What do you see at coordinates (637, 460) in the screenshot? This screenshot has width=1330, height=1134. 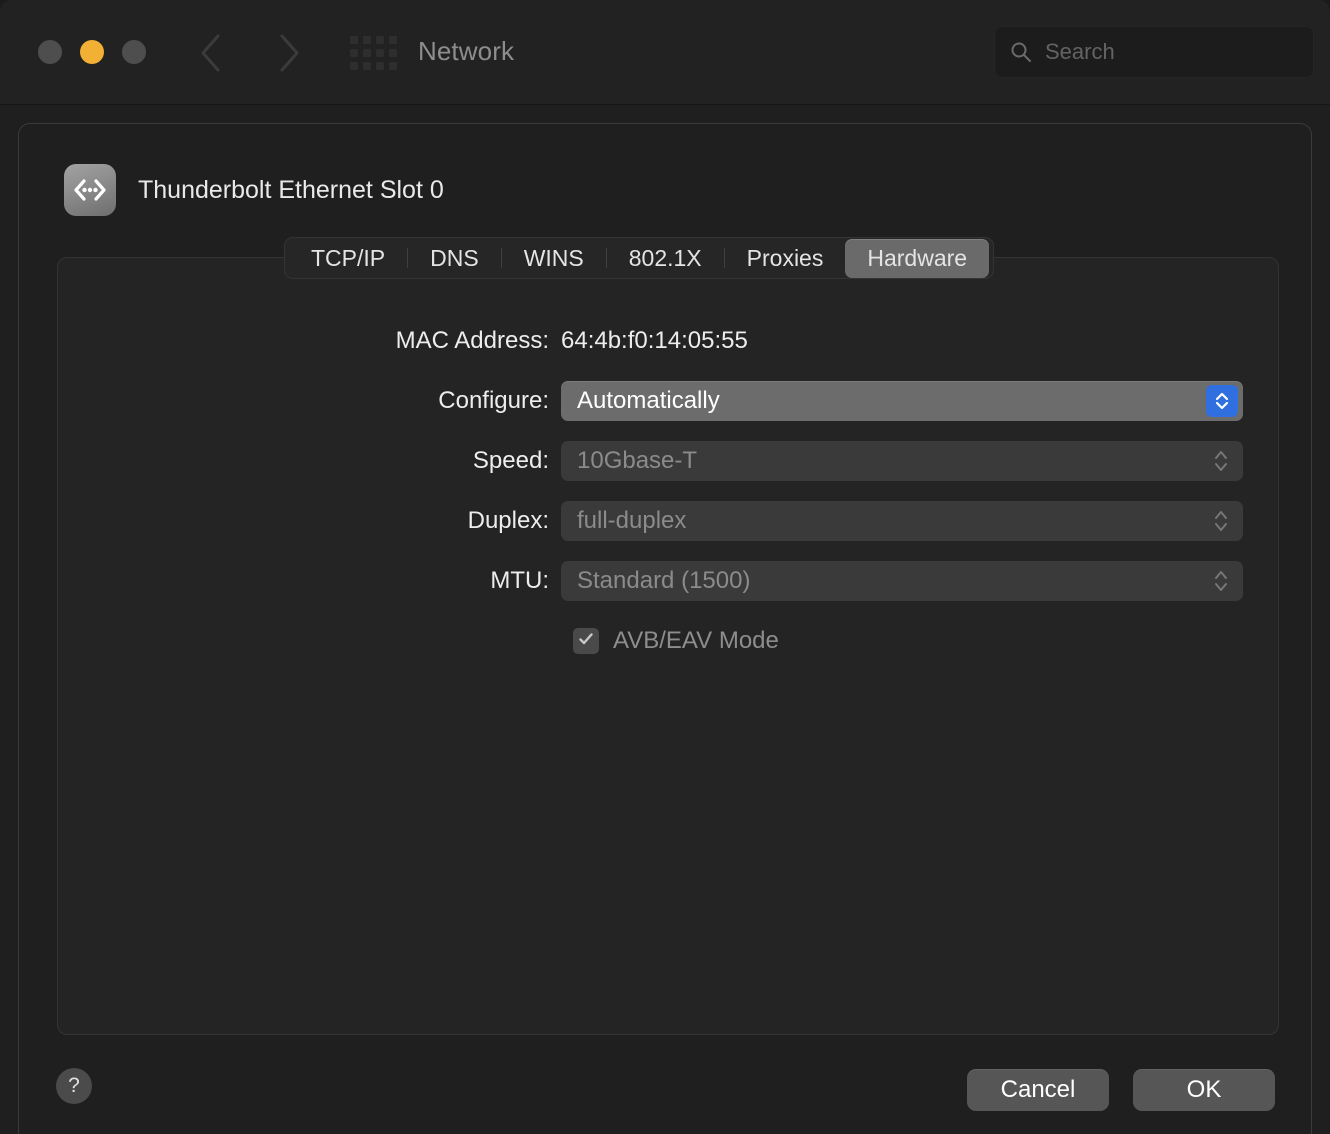 I see `speed-popup-value: 10Gbase-T` at bounding box center [637, 460].